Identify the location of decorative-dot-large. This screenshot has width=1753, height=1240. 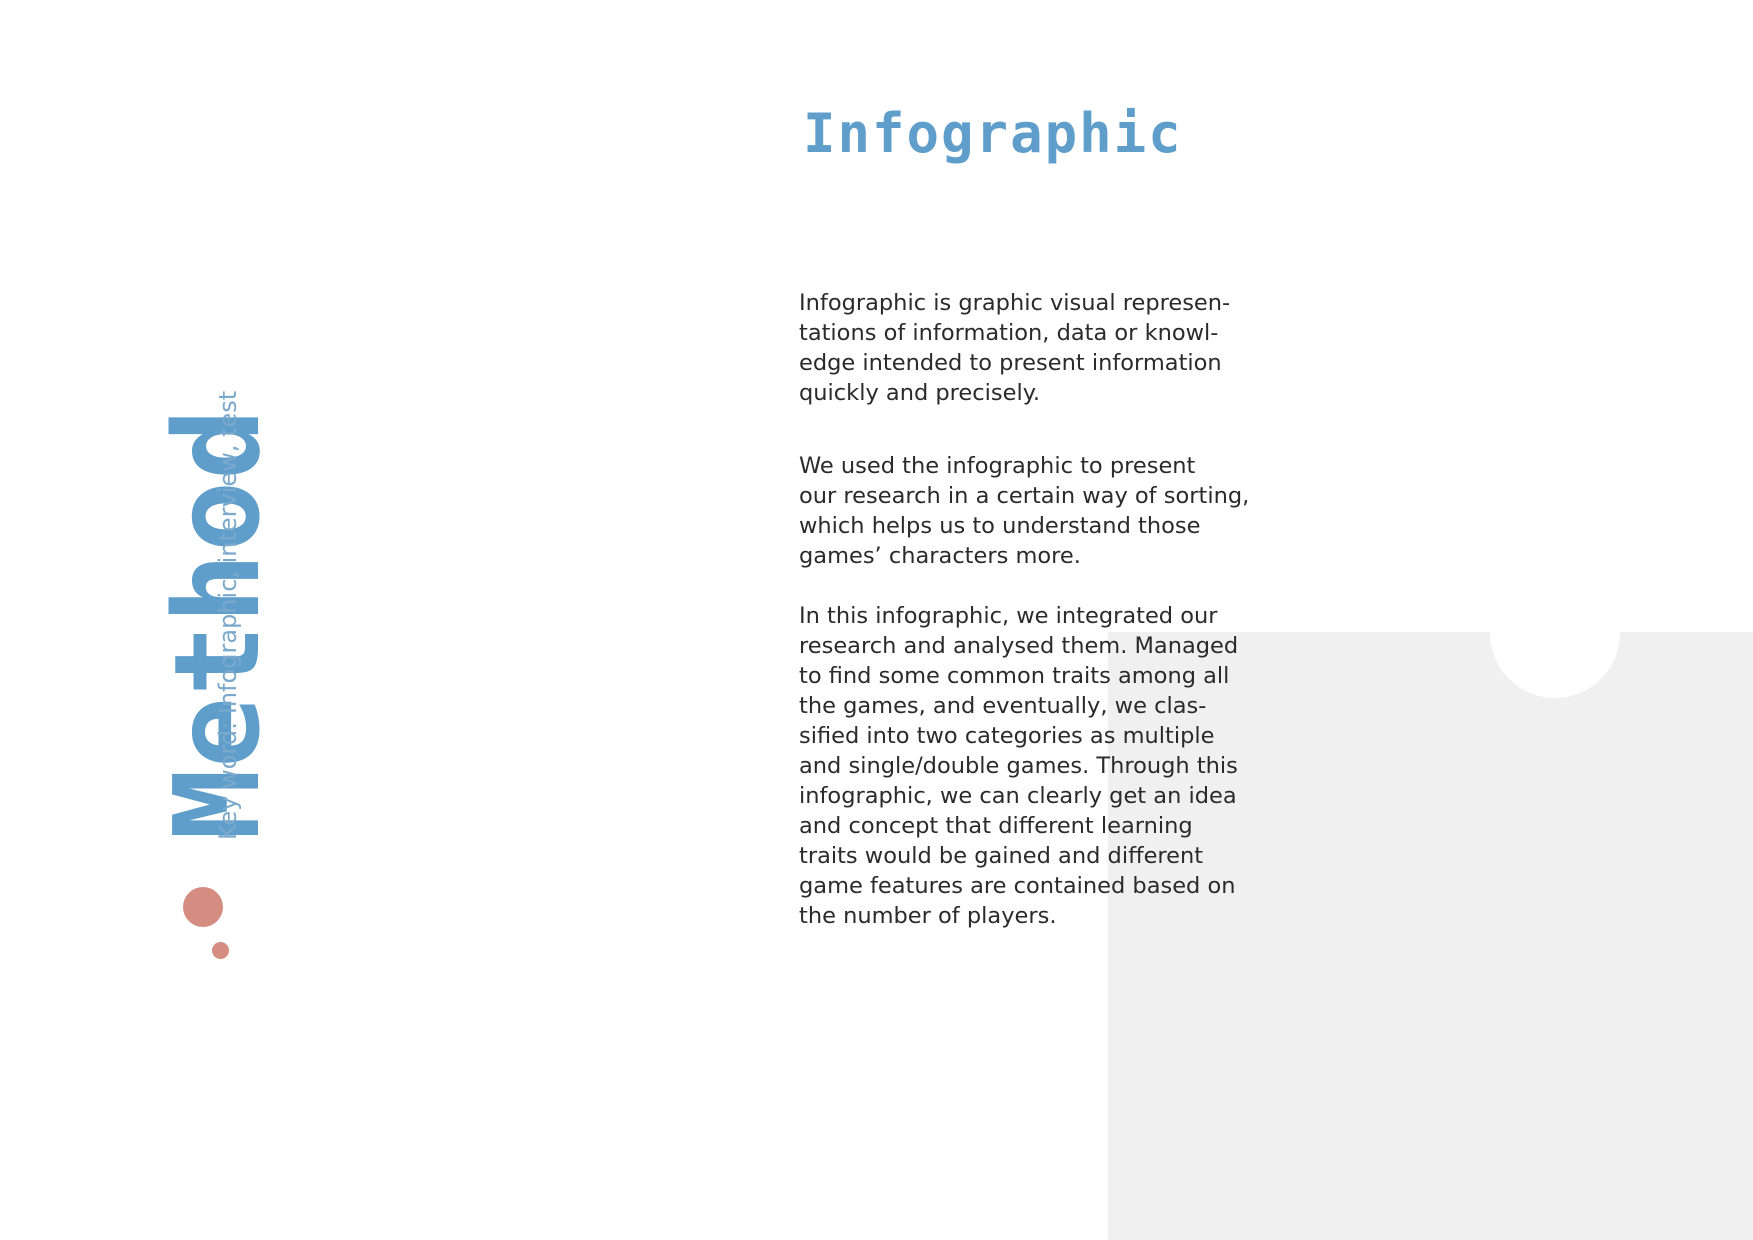
(203, 907).